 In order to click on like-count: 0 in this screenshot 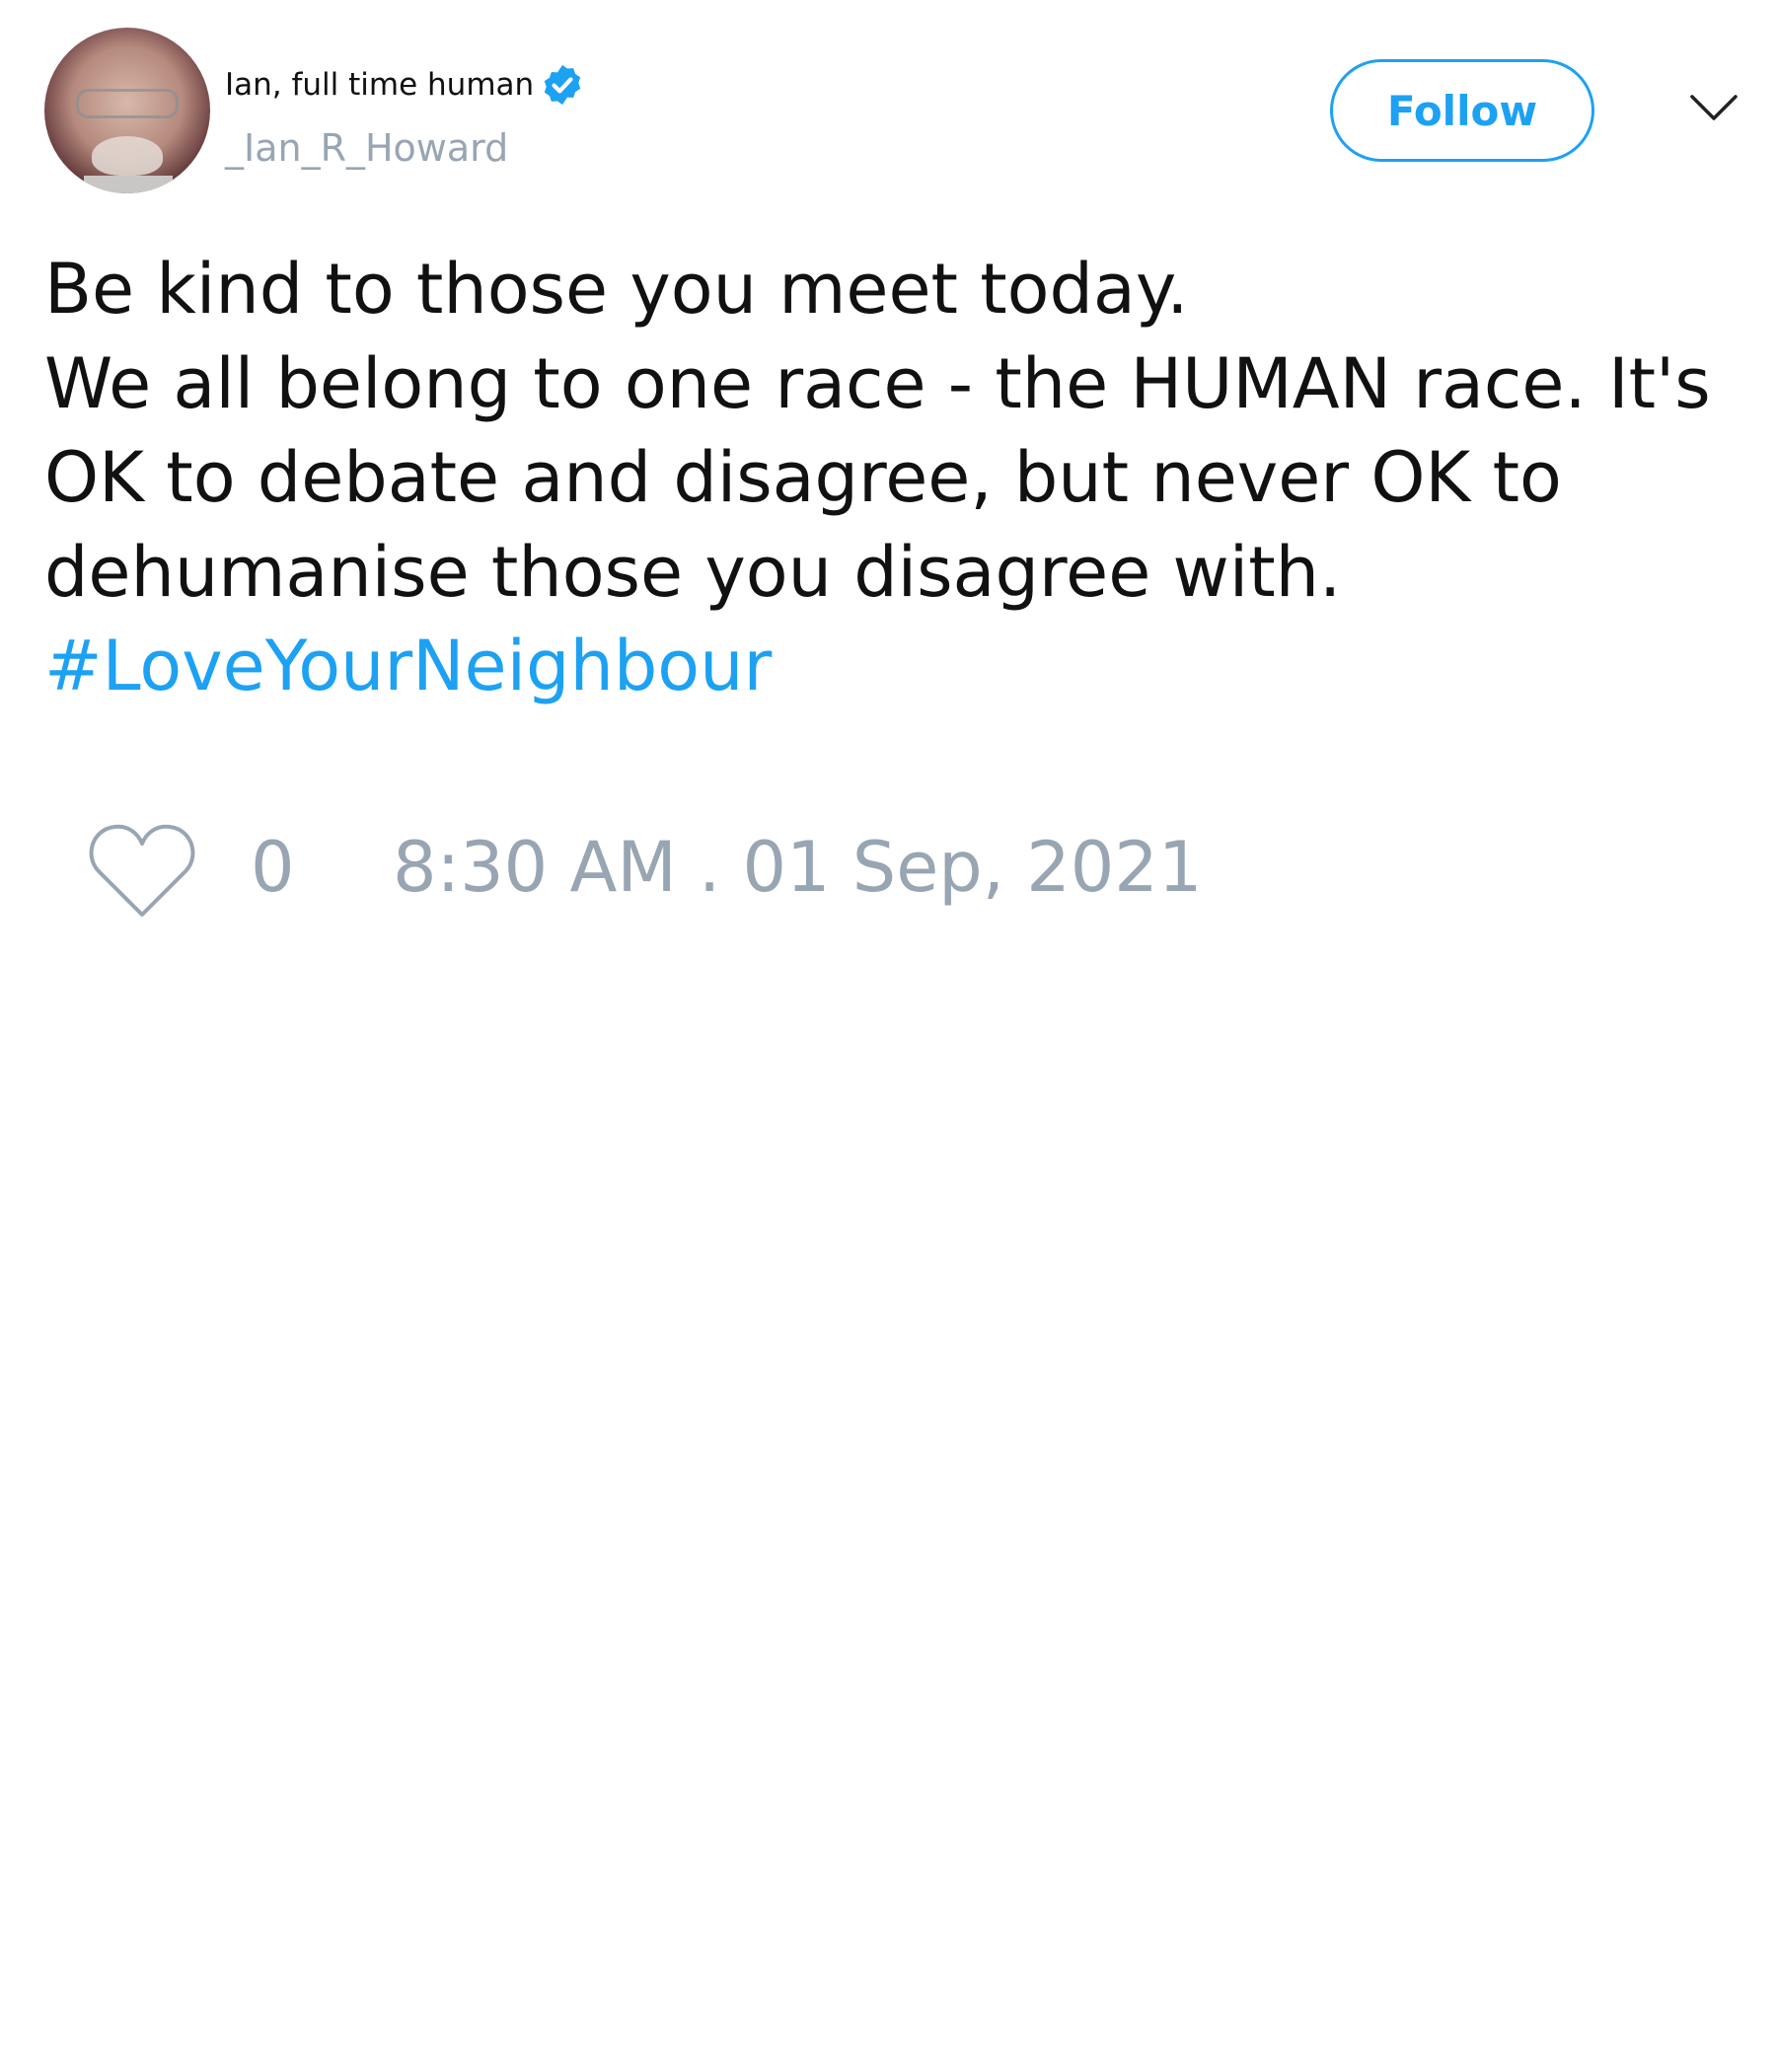, I will do `click(273, 868)`.